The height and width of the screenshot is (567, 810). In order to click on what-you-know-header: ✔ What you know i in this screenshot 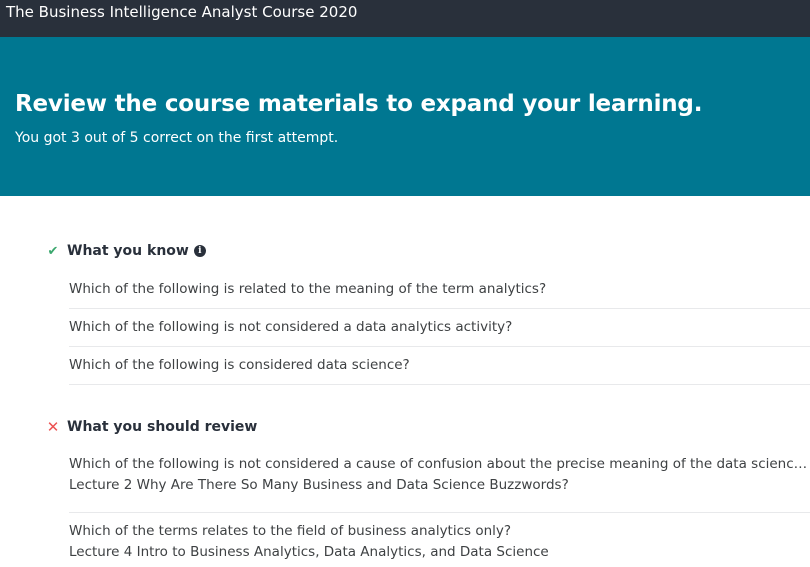, I will do `click(126, 251)`.